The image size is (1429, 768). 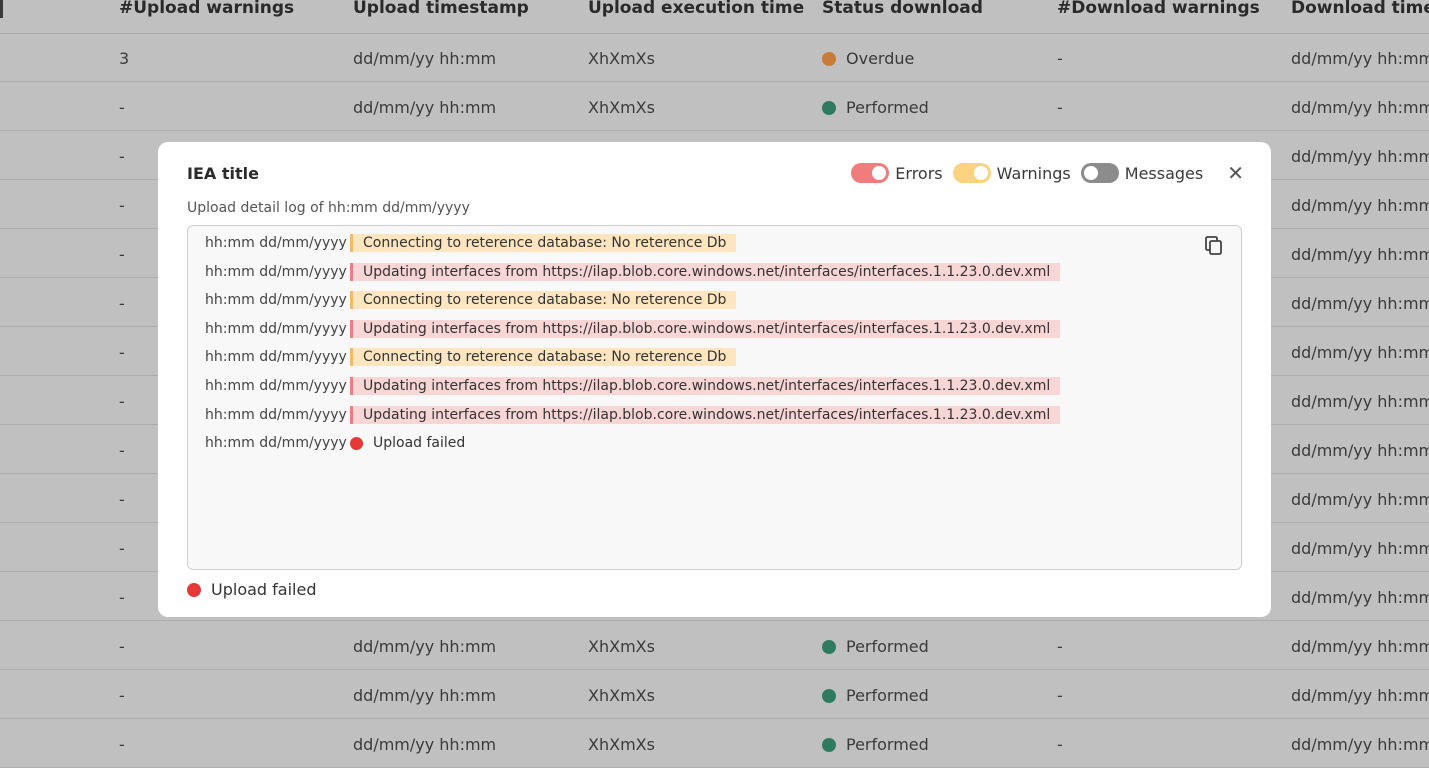 What do you see at coordinates (206, 9) in the screenshot?
I see `header-upload-warnings: #Upload warnings` at bounding box center [206, 9].